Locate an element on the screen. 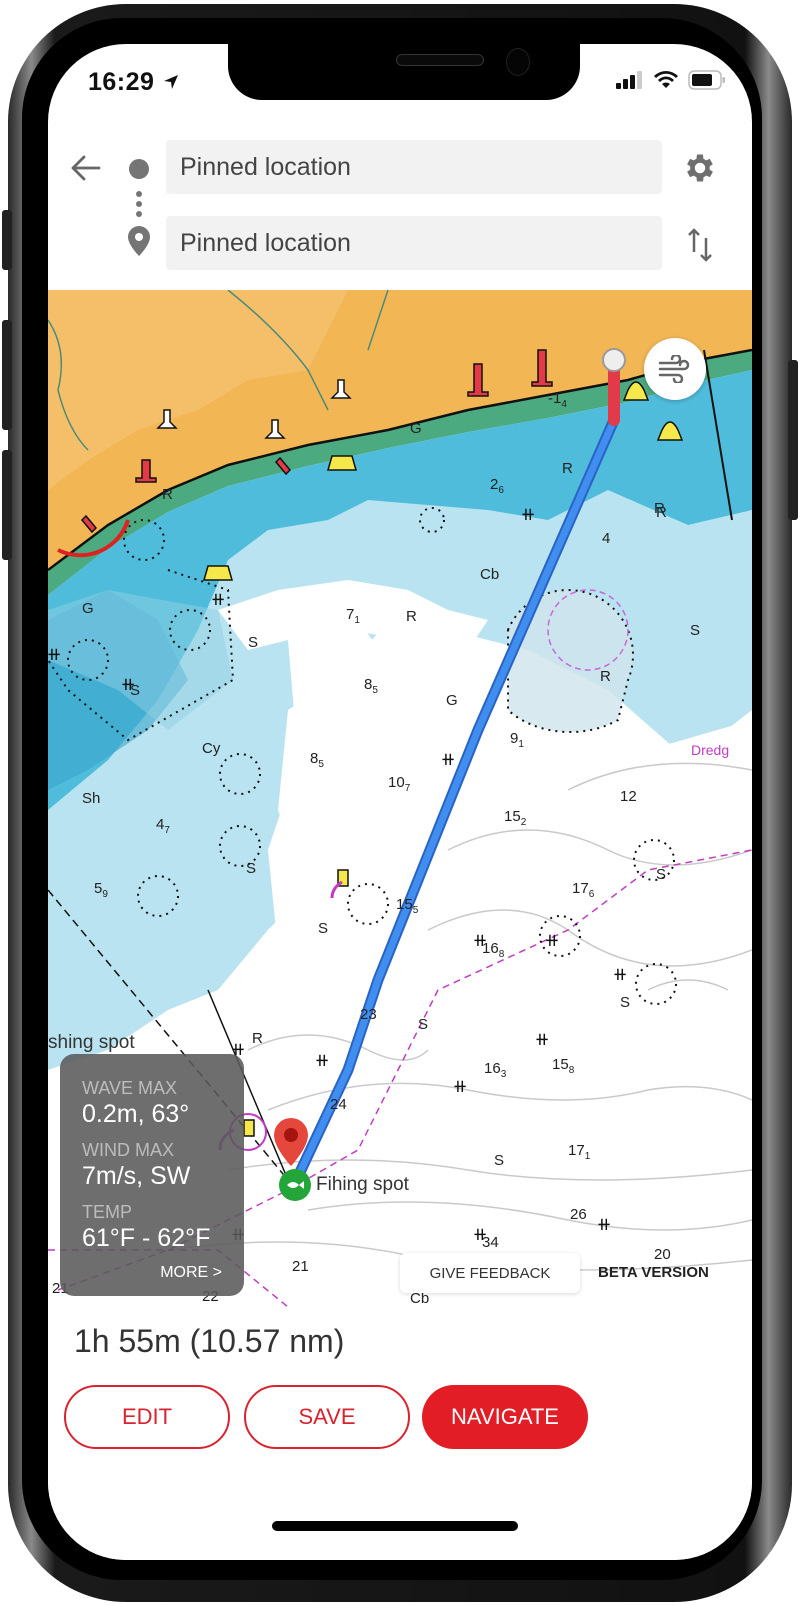  cellular-signal-icon is located at coordinates (629, 80).